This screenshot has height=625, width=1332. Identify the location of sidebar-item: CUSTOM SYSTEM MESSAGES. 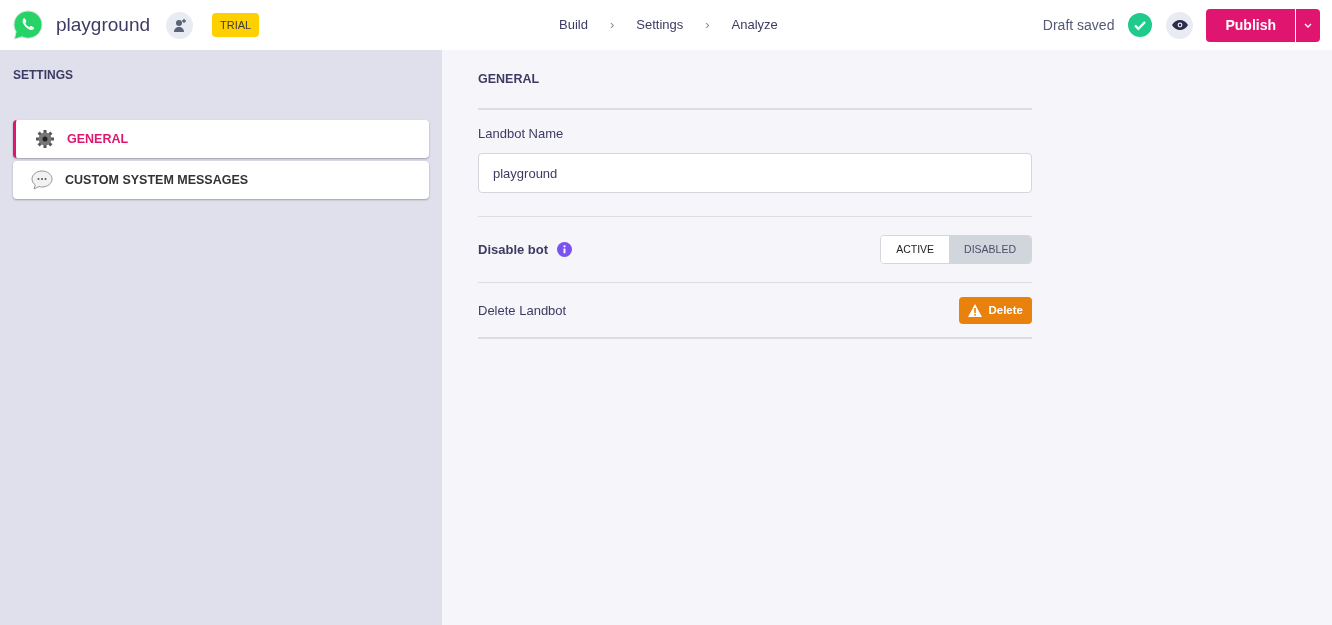
(221, 180).